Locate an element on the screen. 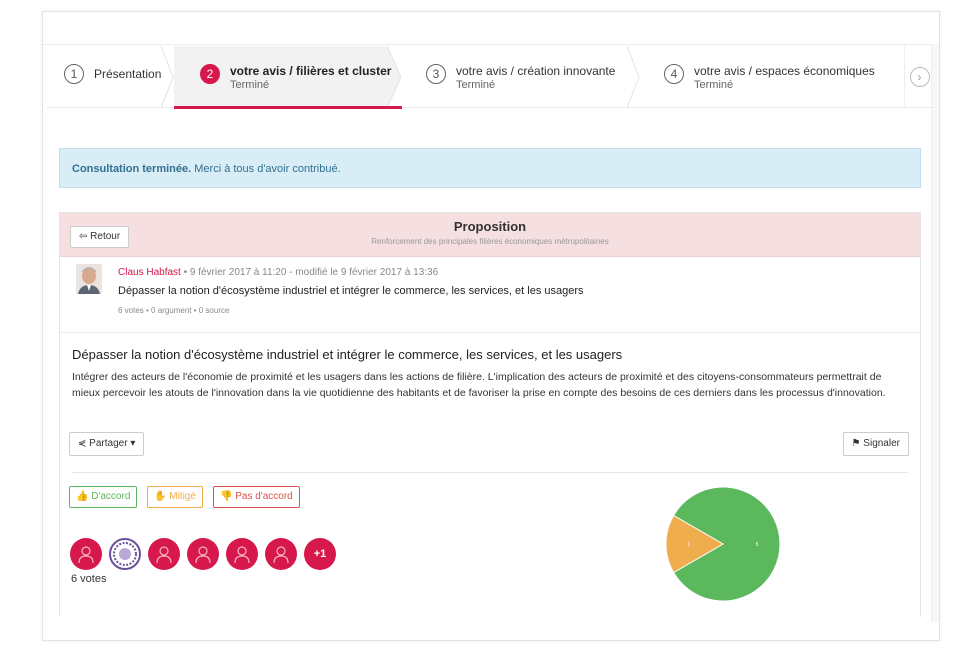 The width and height of the screenshot is (965, 654). pie-slice-label: 5 is located at coordinates (757, 545).